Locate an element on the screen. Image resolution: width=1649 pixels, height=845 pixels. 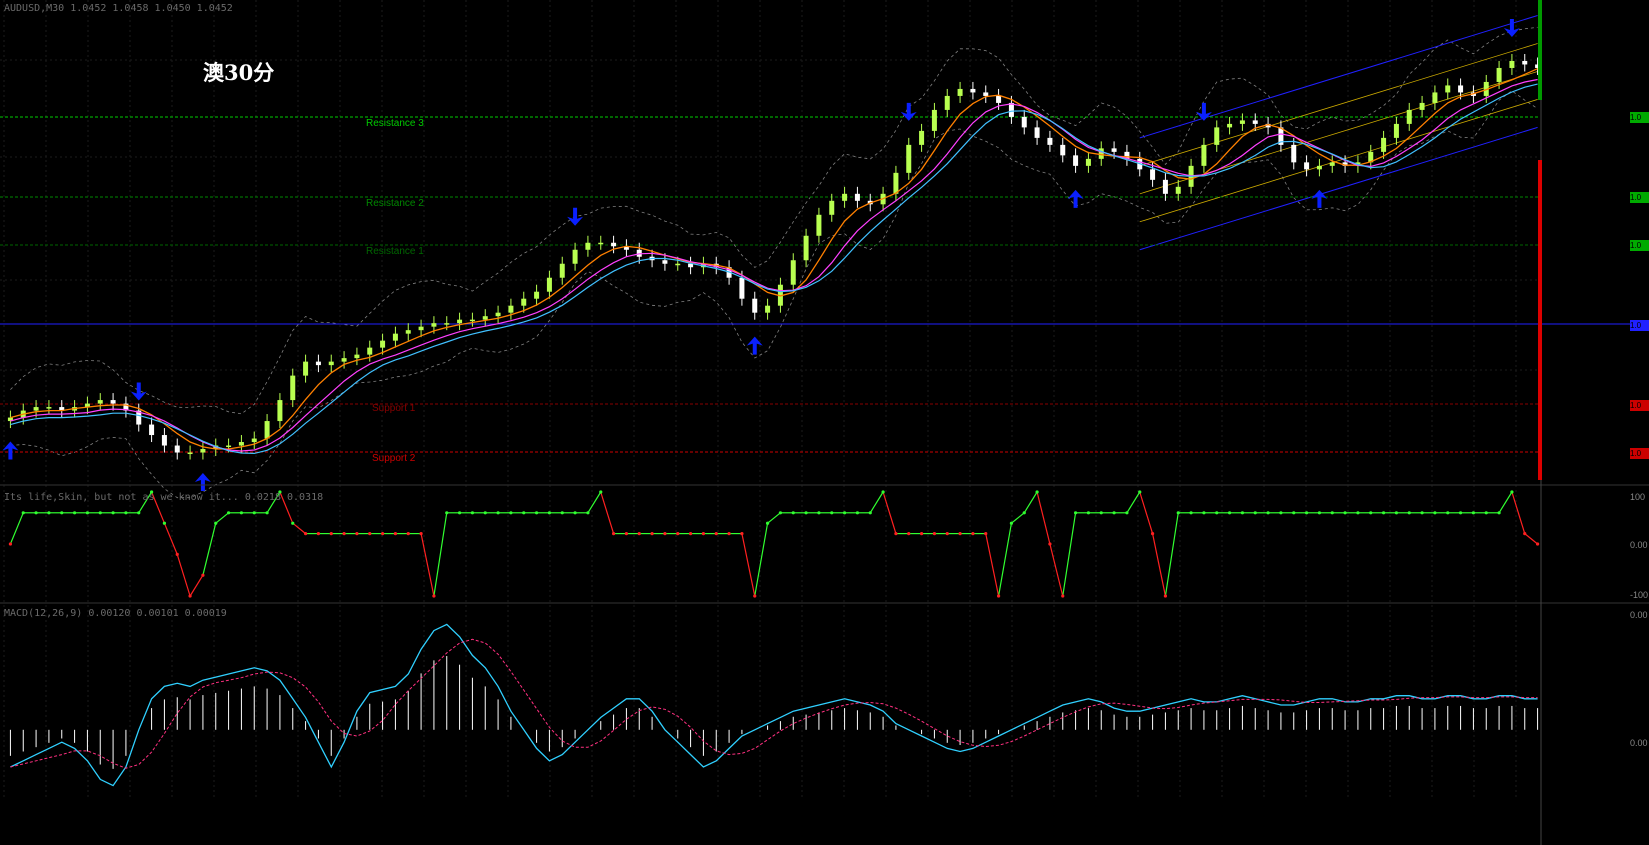
down-arrow-icon is located at coordinates (1203, 111).